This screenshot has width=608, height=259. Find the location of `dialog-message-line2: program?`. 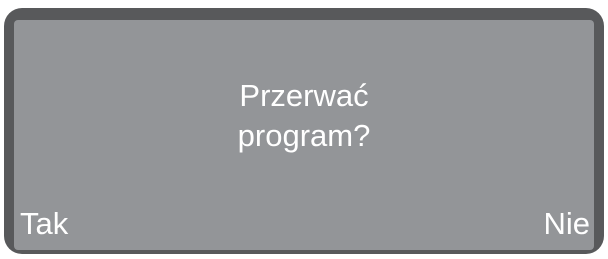

dialog-message-line2: program? is located at coordinates (304, 135).